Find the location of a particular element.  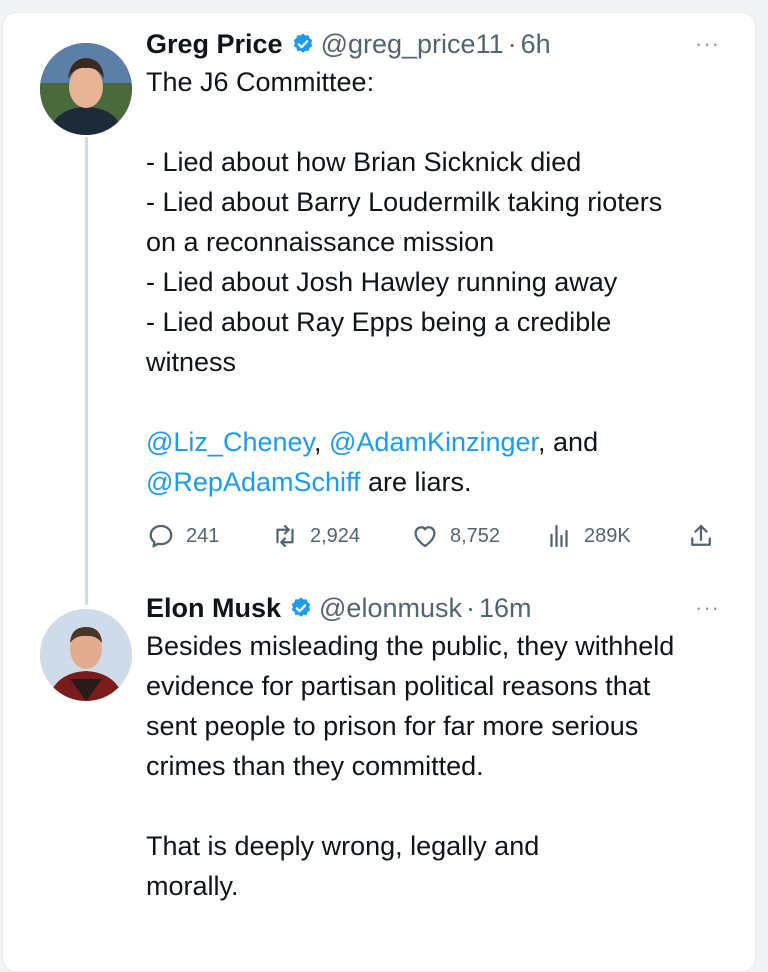

retweet-button: 2,924 is located at coordinates (315, 536).